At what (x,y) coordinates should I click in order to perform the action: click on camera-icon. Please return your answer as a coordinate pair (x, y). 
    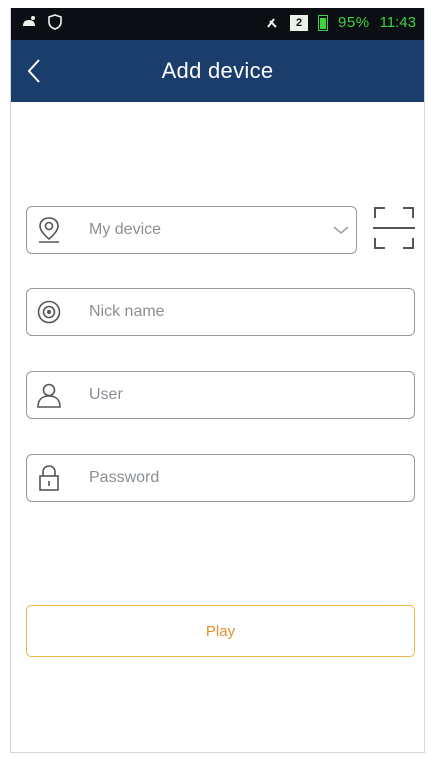
    Looking at the image, I should click on (49, 312).